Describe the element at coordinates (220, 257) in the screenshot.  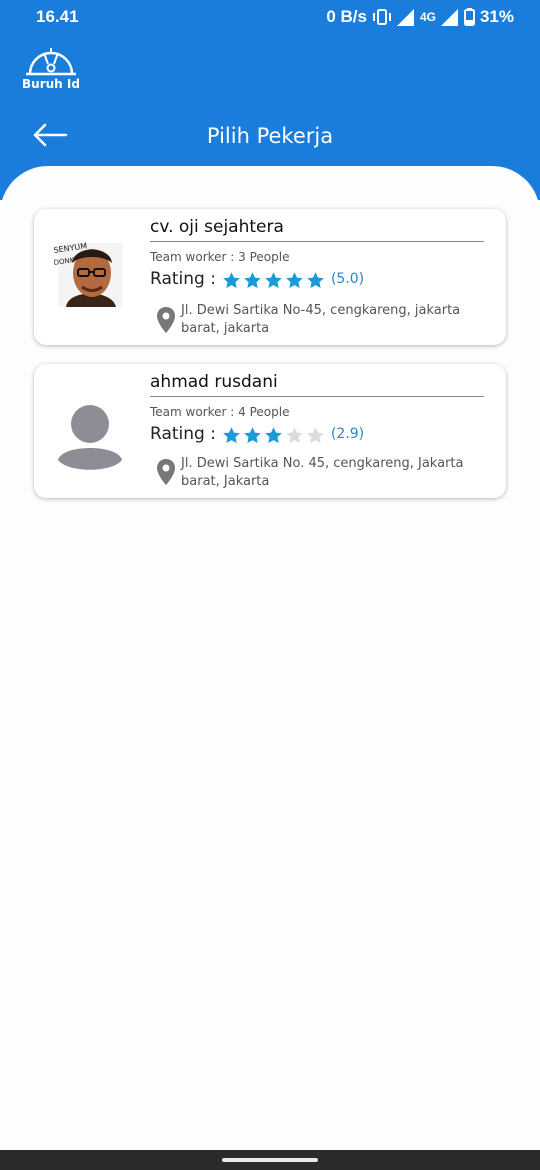
I see `team-size: Team worker : 3 People` at that location.